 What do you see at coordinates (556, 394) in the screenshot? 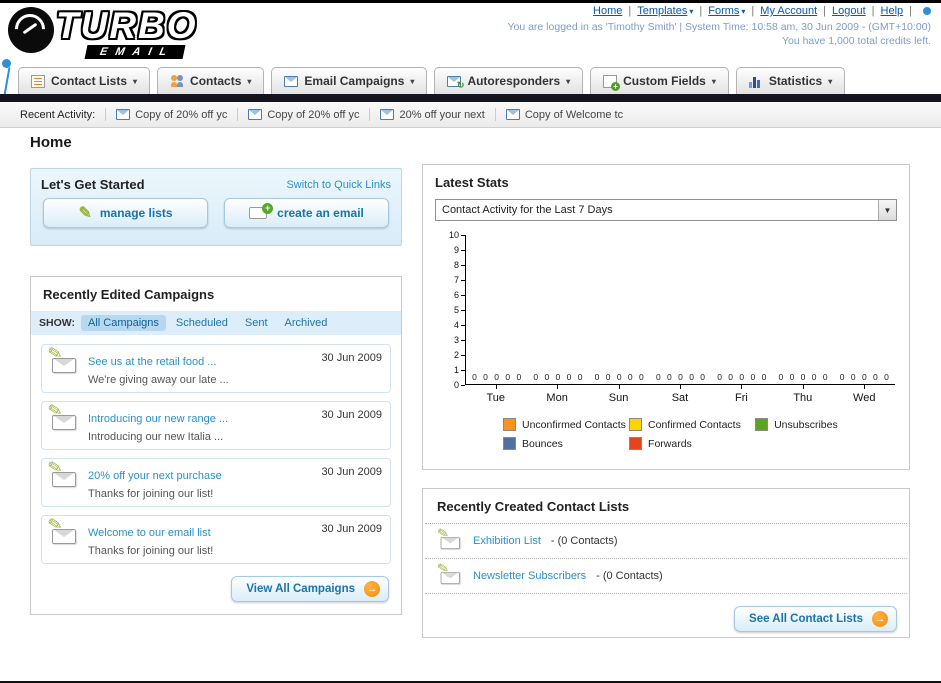
I see `x-axis-label: Mon` at bounding box center [556, 394].